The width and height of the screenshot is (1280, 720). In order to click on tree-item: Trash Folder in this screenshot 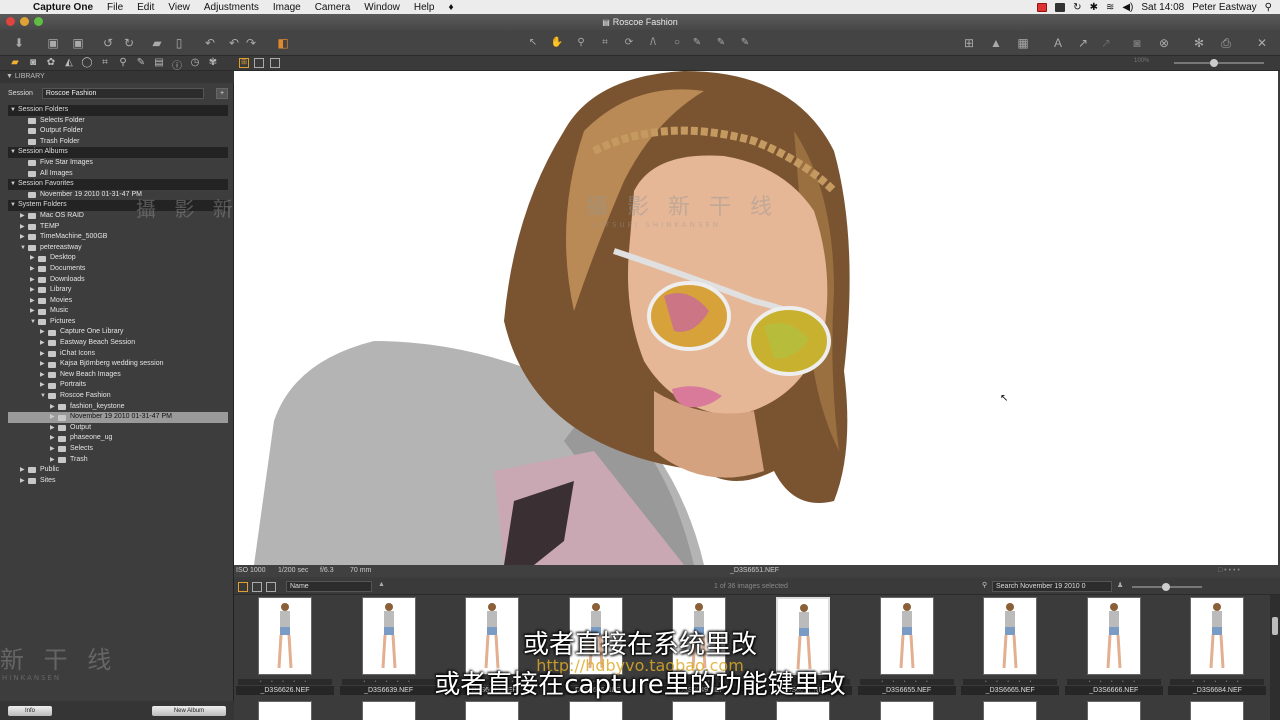, I will do `click(118, 142)`.